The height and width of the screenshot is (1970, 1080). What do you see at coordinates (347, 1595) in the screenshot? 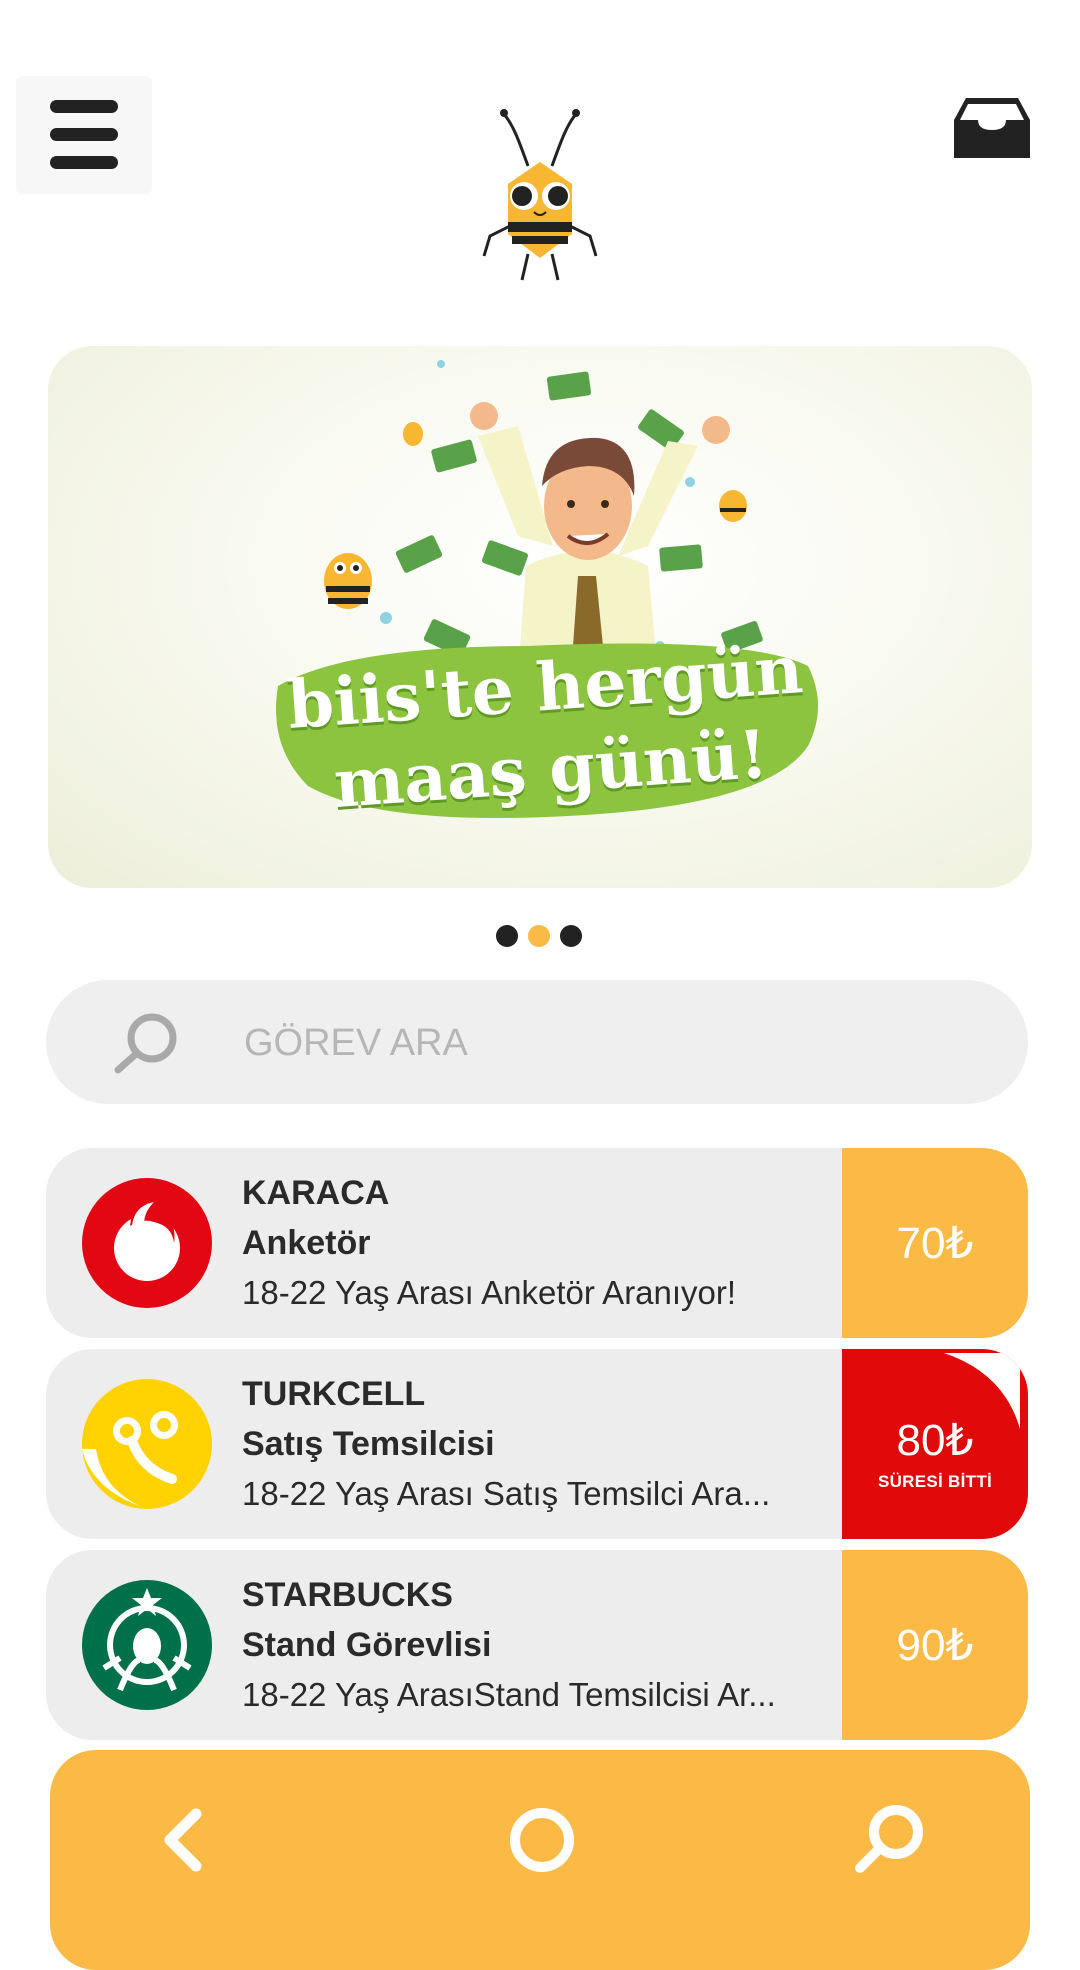
I see `task-company: STARBUCKS` at bounding box center [347, 1595].